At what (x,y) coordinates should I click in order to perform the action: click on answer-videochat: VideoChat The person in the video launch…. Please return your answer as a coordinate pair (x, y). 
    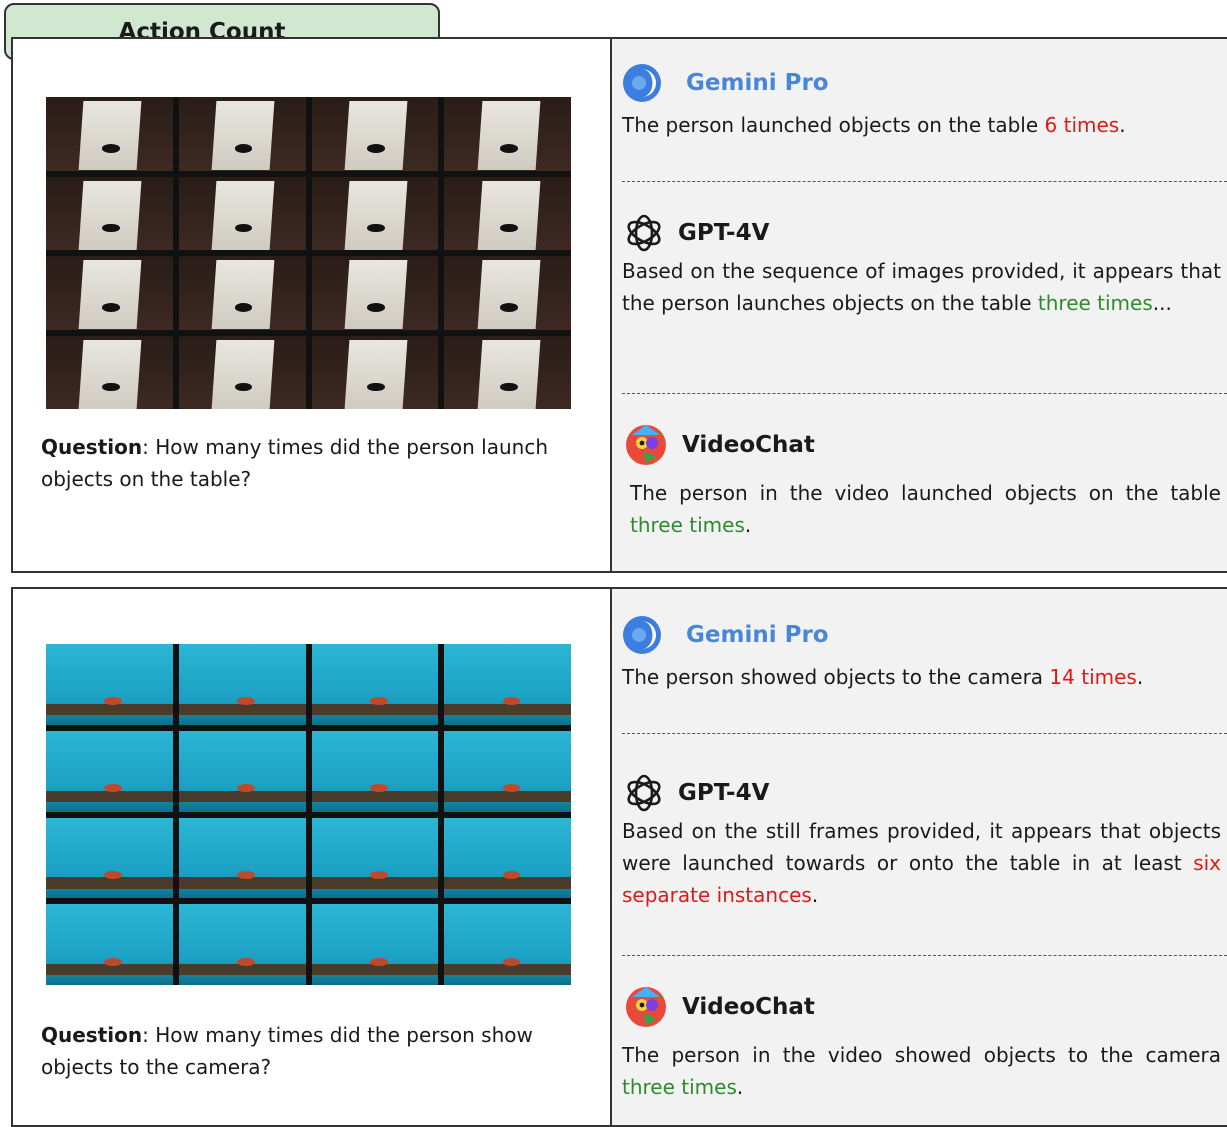
    Looking at the image, I should click on (921, 482).